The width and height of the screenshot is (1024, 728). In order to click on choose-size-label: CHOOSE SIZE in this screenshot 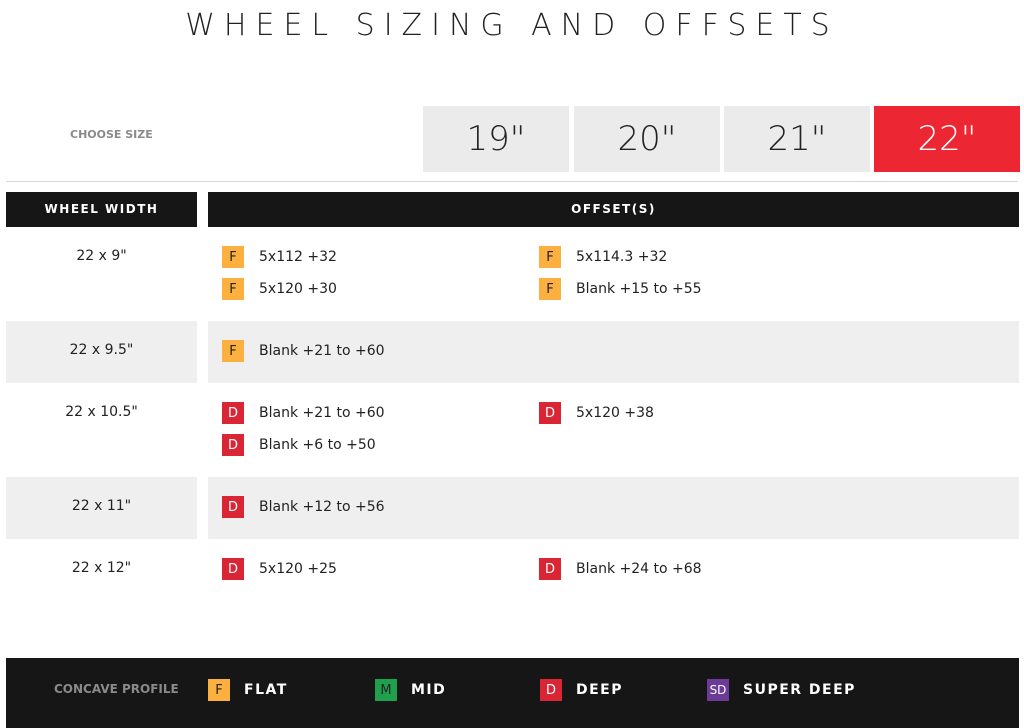, I will do `click(111, 134)`.